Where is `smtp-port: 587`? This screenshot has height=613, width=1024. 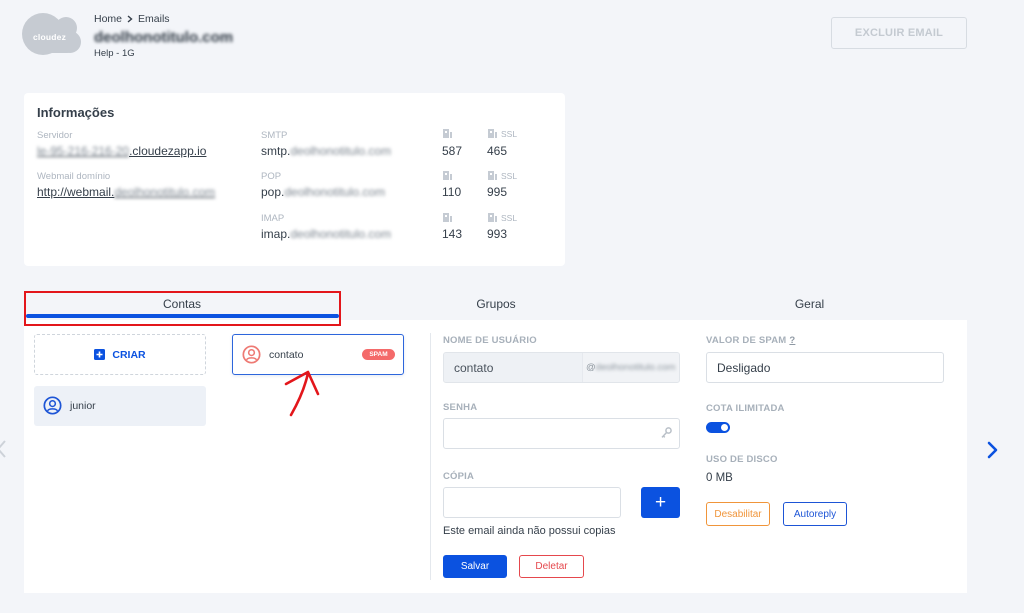
smtp-port: 587 is located at coordinates (452, 151).